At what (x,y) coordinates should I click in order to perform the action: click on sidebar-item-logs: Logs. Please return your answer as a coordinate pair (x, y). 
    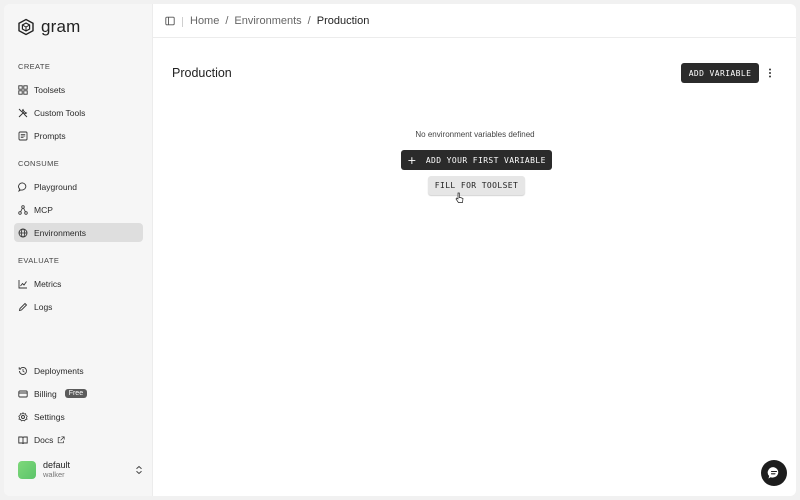
    Looking at the image, I should click on (78, 306).